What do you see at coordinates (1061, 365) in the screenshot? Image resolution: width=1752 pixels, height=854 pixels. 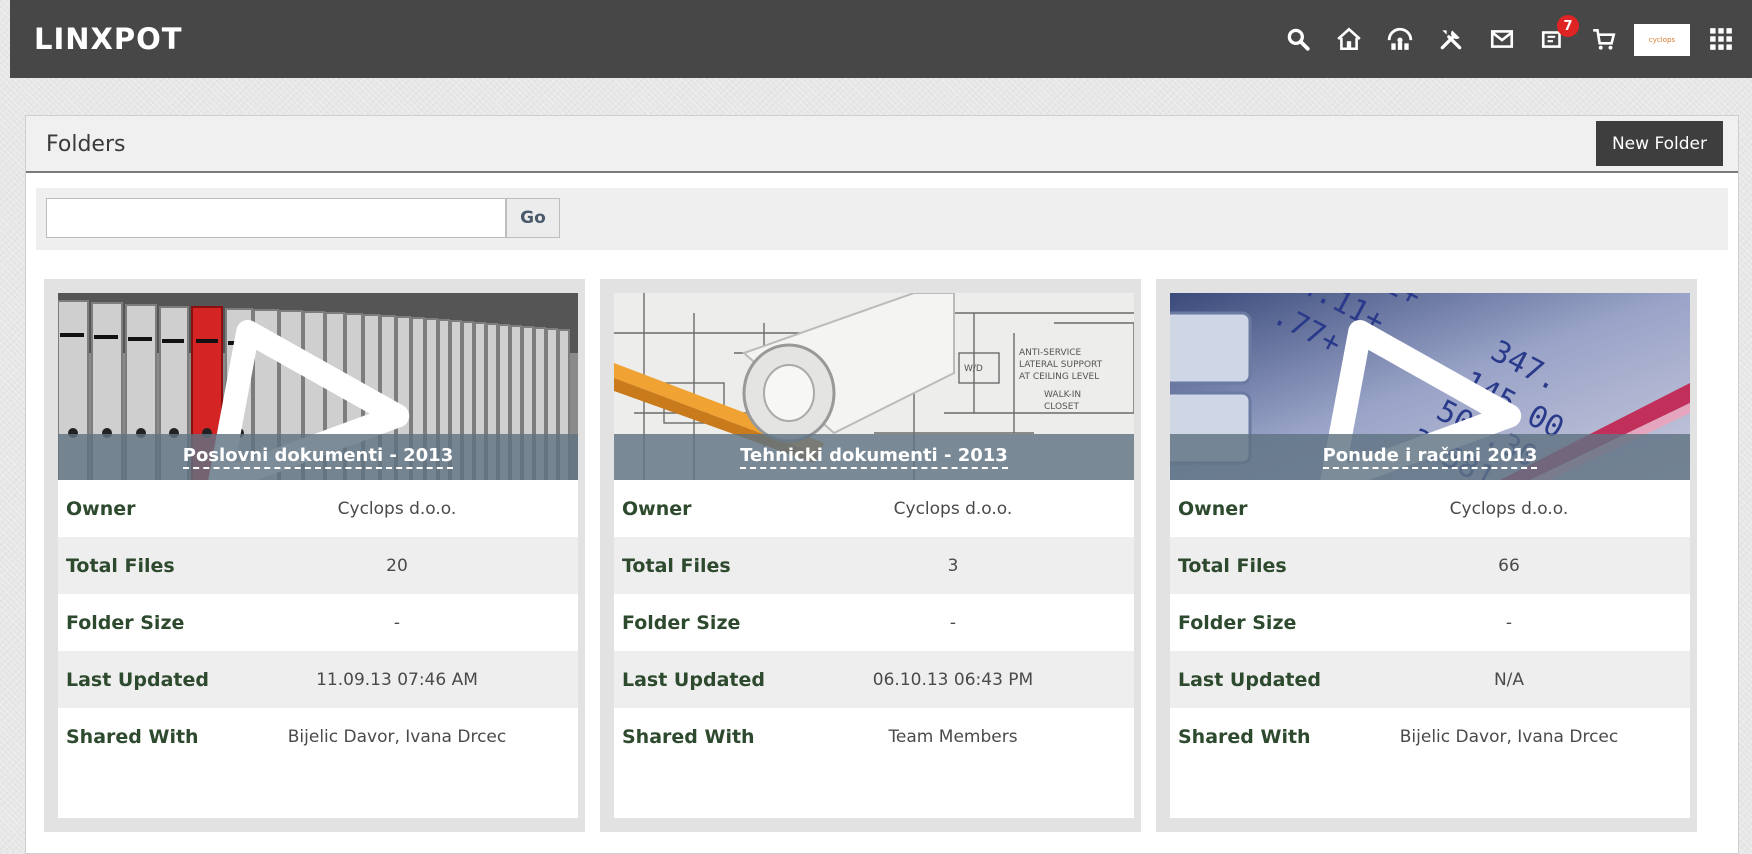 I see `svg-text: LATERAL SUPPORT` at bounding box center [1061, 365].